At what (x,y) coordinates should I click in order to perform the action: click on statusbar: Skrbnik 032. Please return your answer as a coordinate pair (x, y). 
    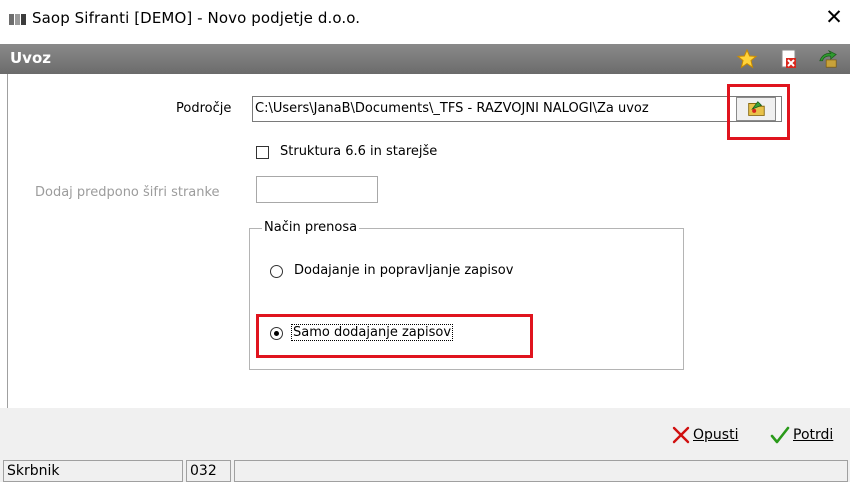
    Looking at the image, I should click on (425, 470).